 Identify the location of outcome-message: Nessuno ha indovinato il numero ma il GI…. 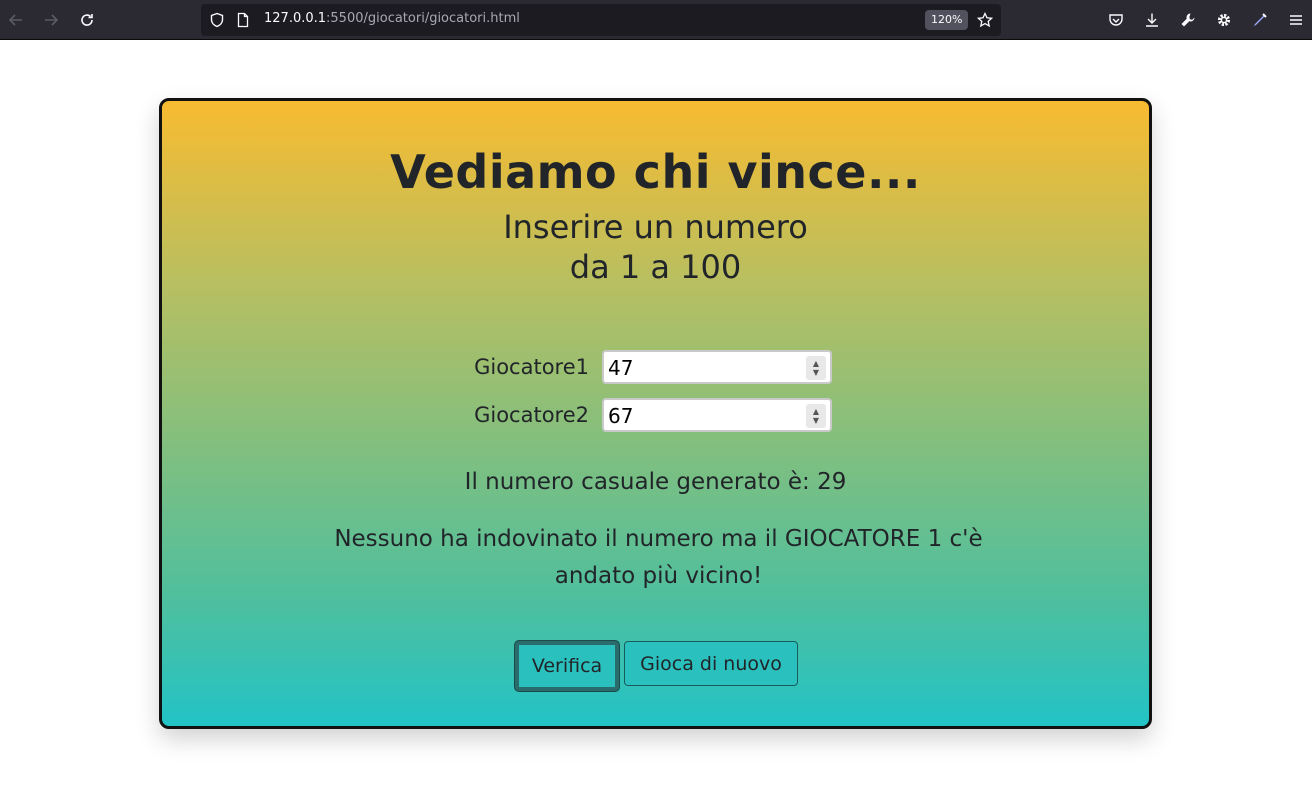
(658, 557).